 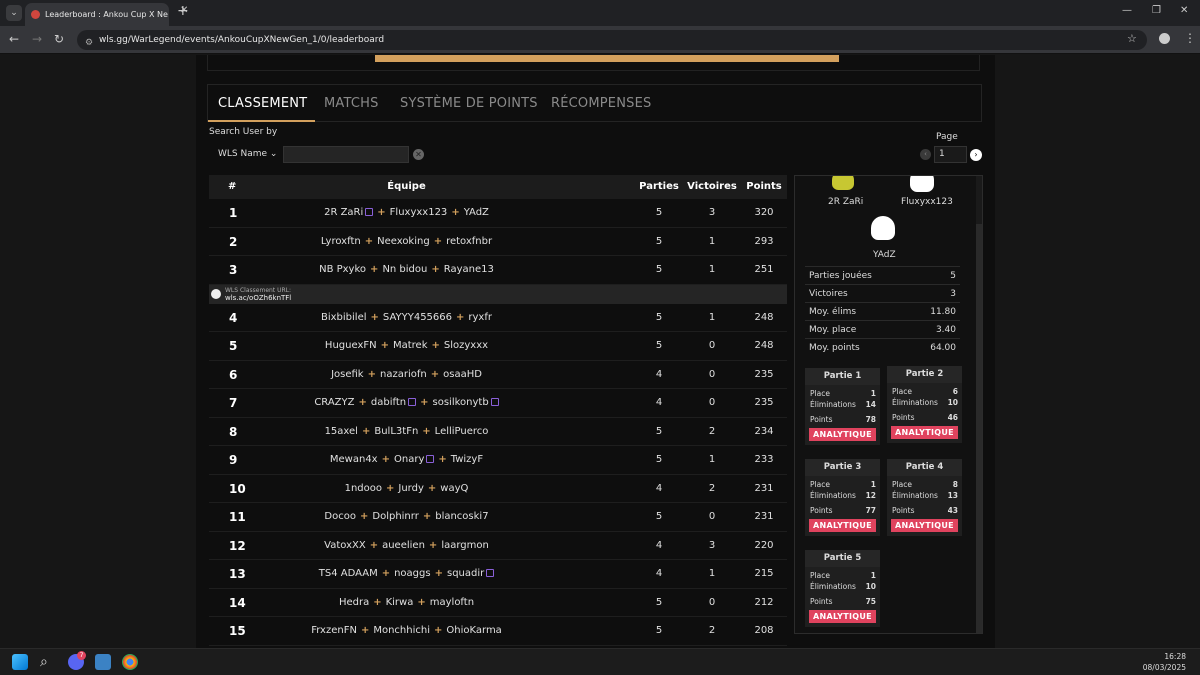 What do you see at coordinates (465, 573) in the screenshot?
I see `player-name: squadir` at bounding box center [465, 573].